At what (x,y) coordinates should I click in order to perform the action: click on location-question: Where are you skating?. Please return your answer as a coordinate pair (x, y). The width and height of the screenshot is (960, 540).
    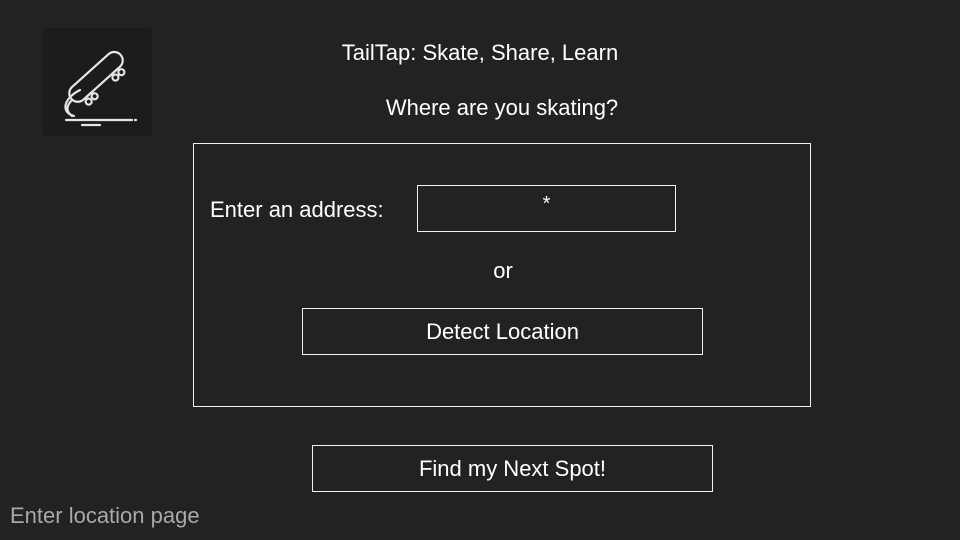
    Looking at the image, I should click on (502, 107).